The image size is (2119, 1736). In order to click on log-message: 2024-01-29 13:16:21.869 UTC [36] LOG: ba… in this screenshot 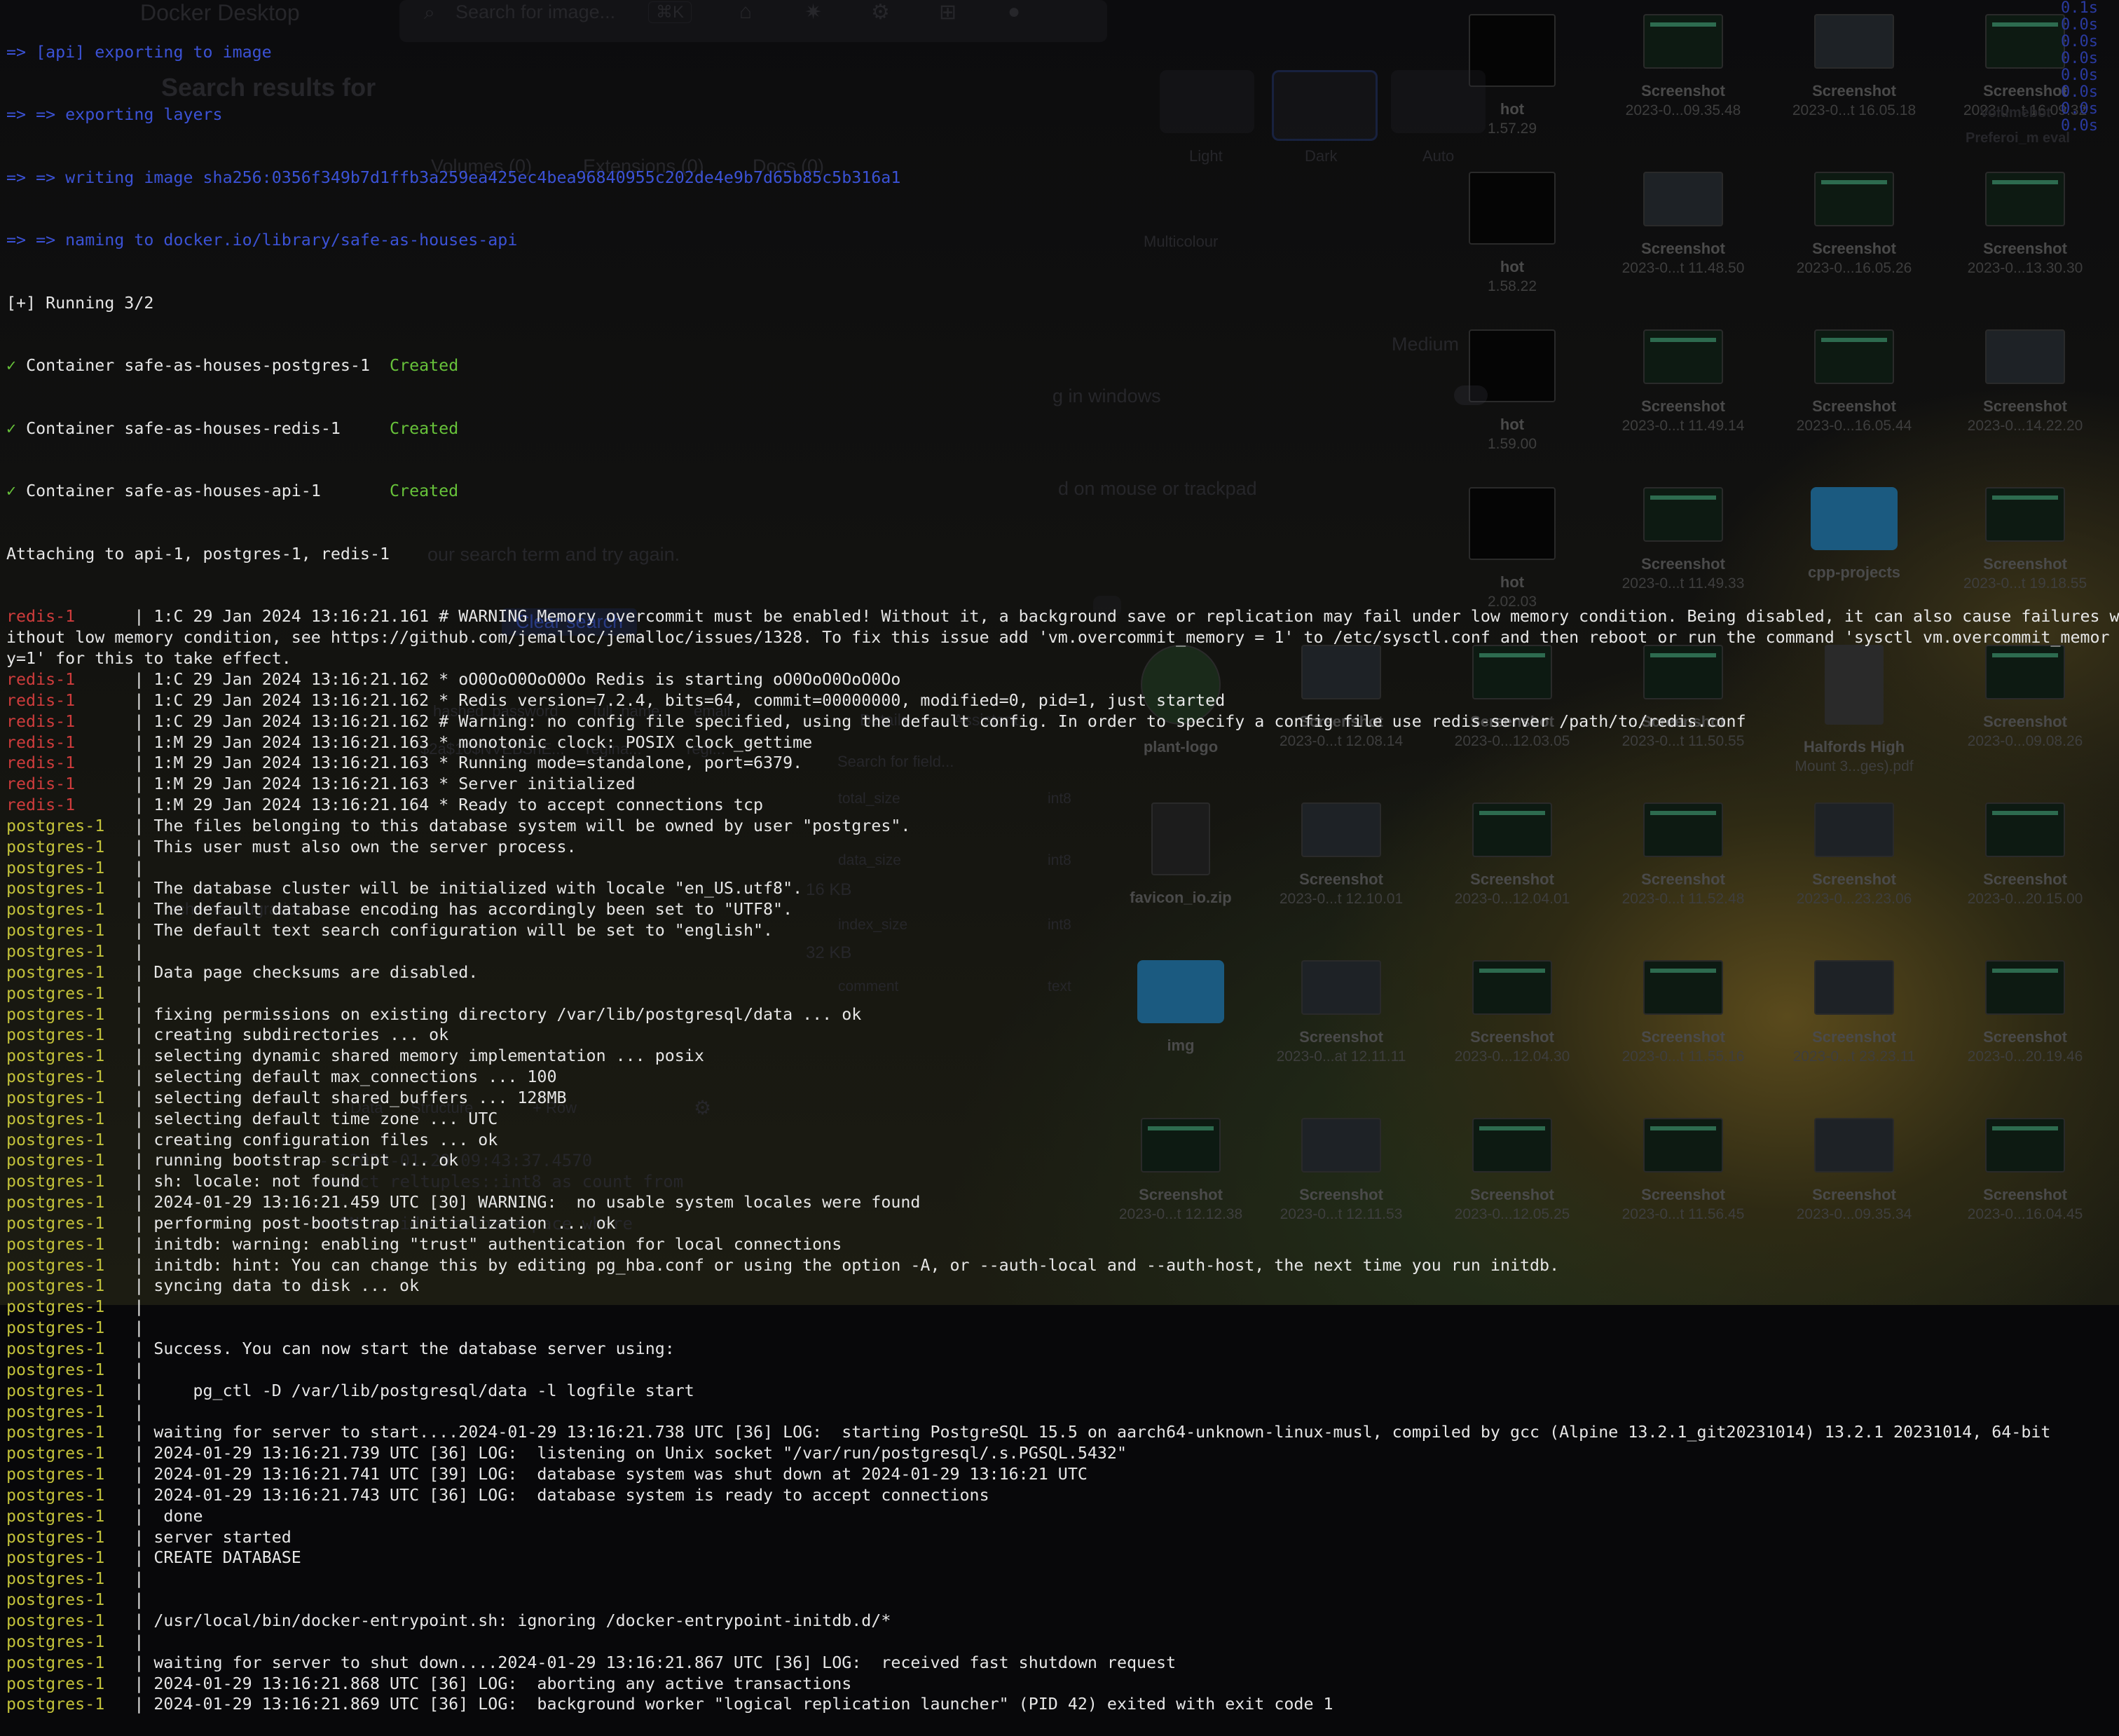, I will do `click(743, 1704)`.